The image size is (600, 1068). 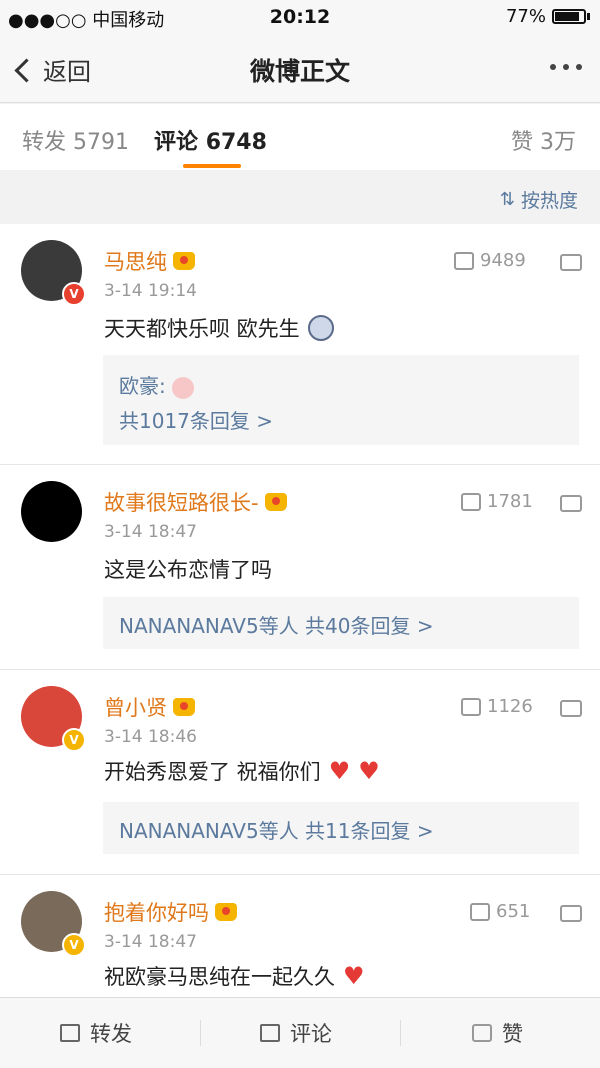 I want to click on tab-bar: 转发 5791 评论 6748 赞 3万, so click(x=300, y=137).